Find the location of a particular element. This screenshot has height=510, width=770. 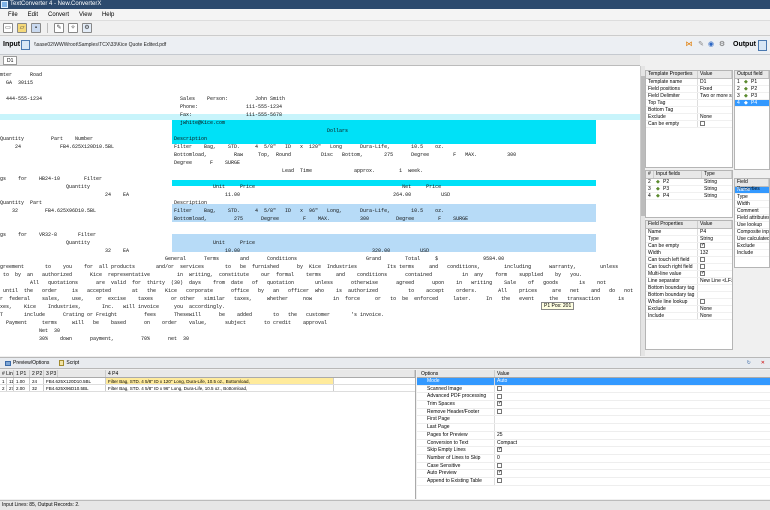

template-property-row: Field DelimiterTwo or more spac is located at coordinates (689, 96).